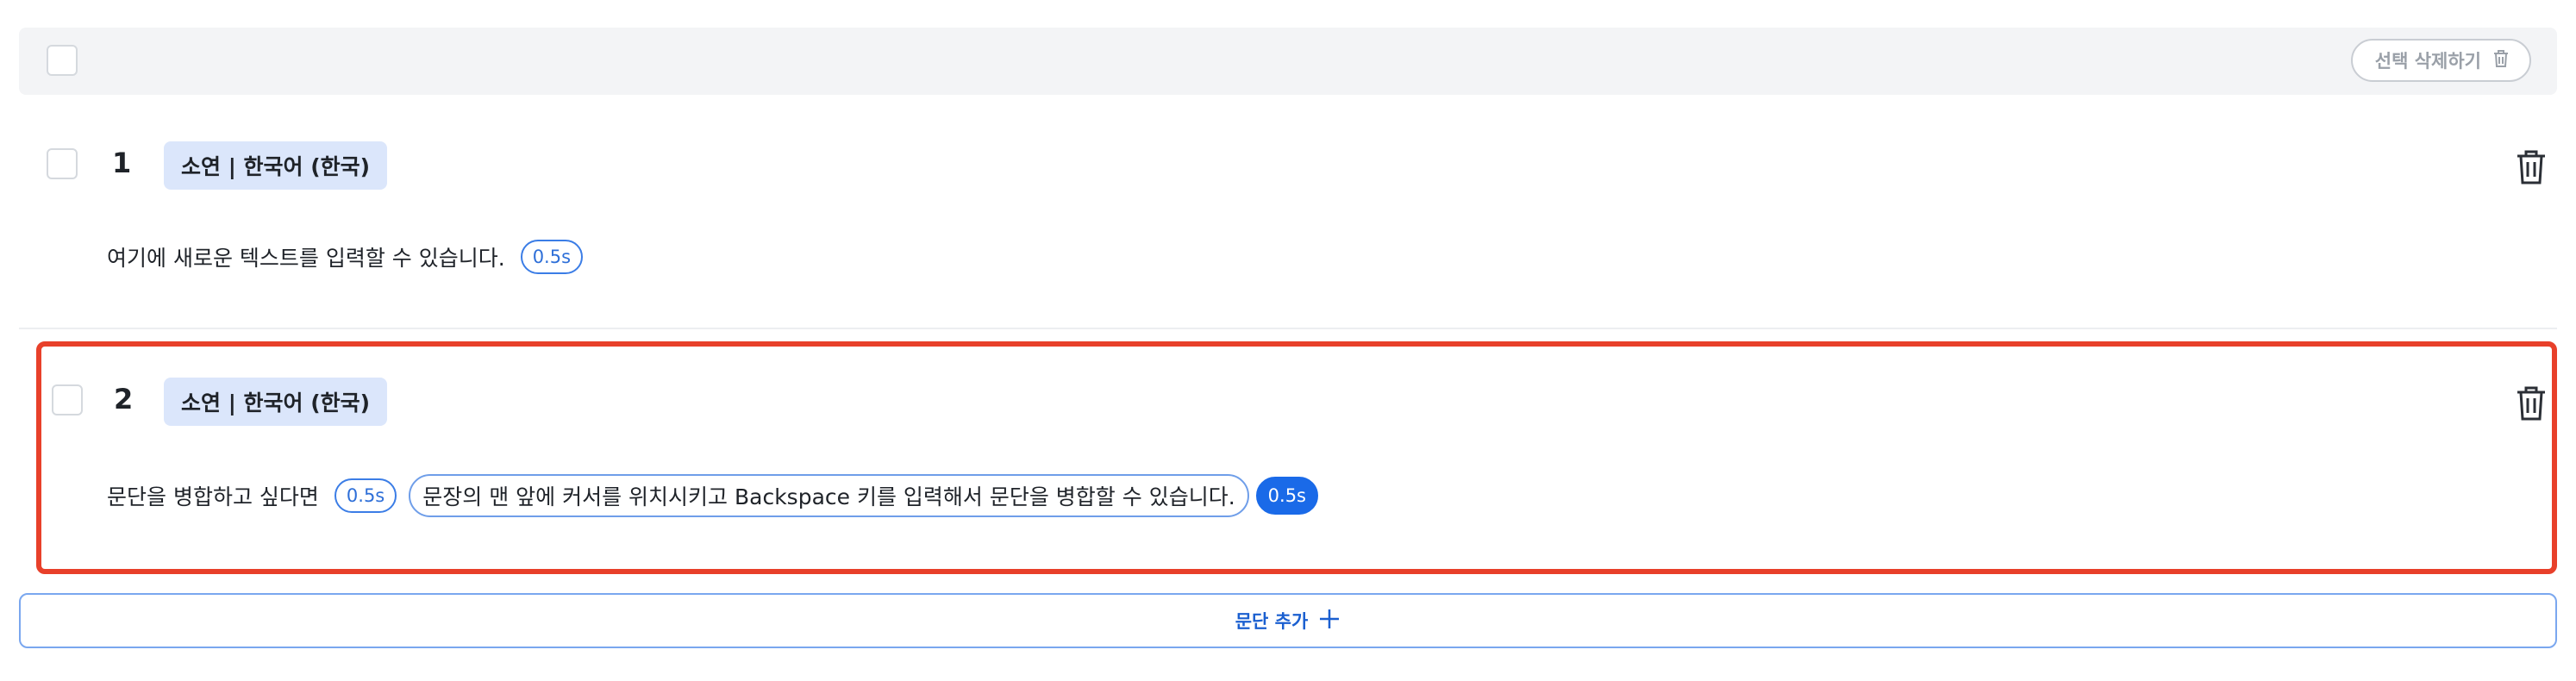 The width and height of the screenshot is (2576, 681). Describe the element at coordinates (63, 61) in the screenshot. I see `select-all-checkbox` at that location.